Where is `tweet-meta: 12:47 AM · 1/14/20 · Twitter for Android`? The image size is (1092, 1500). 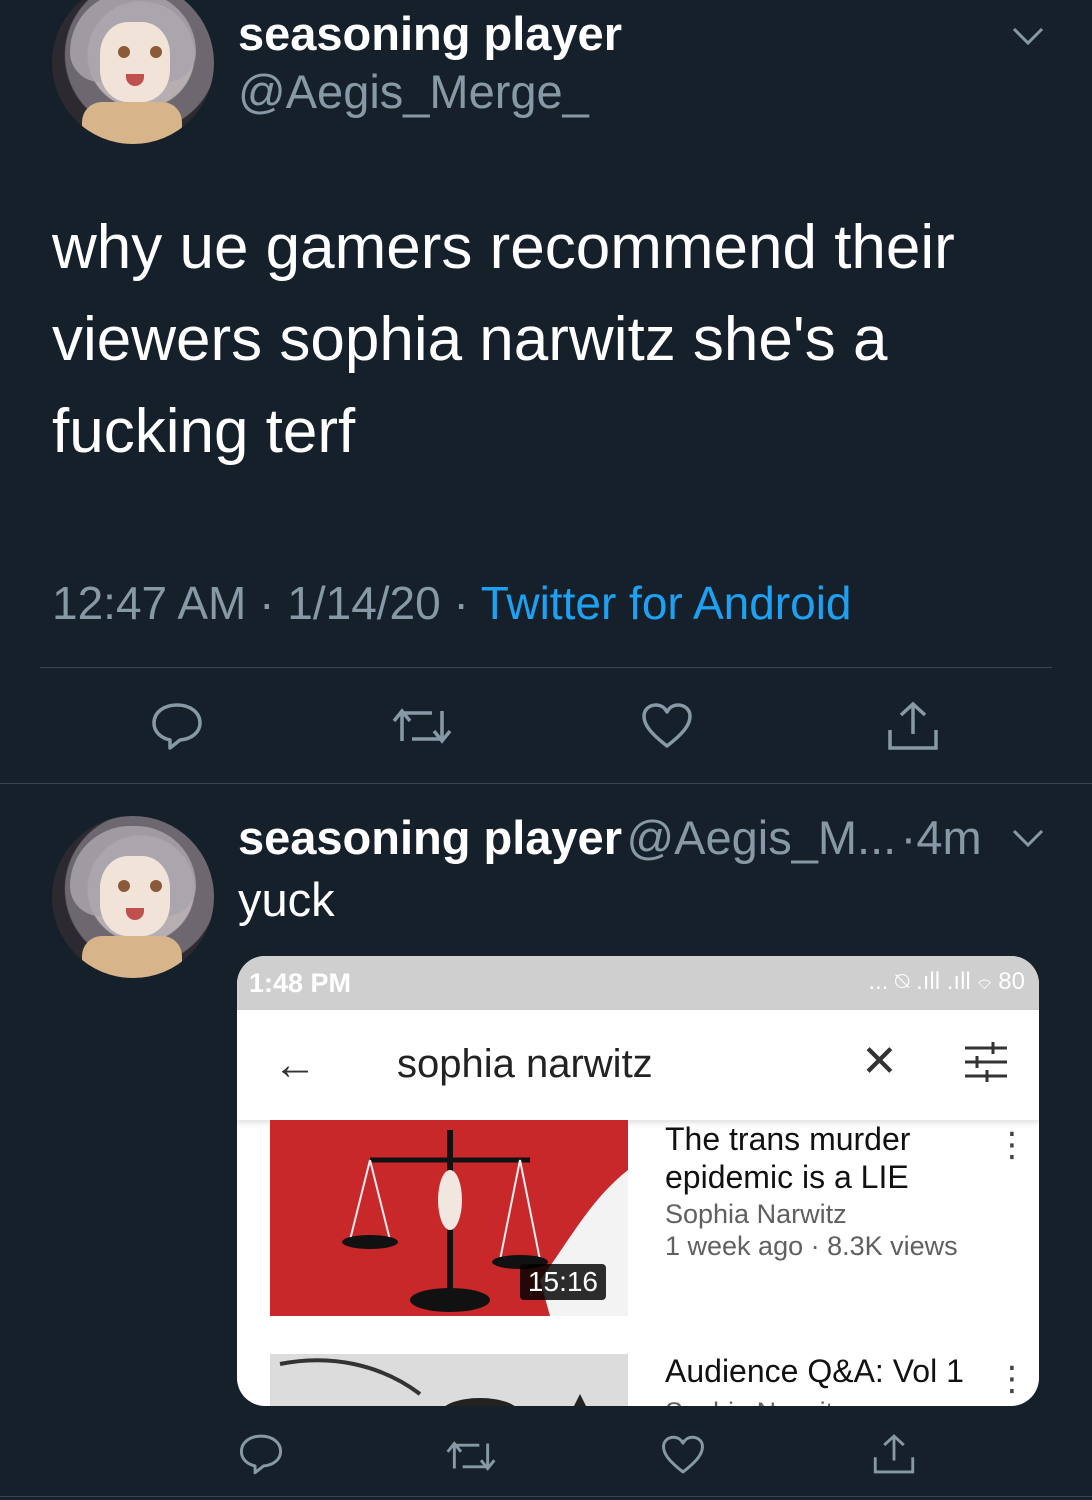
tweet-meta: 12:47 AM · 1/14/20 · Twitter for Android is located at coordinates (452, 603).